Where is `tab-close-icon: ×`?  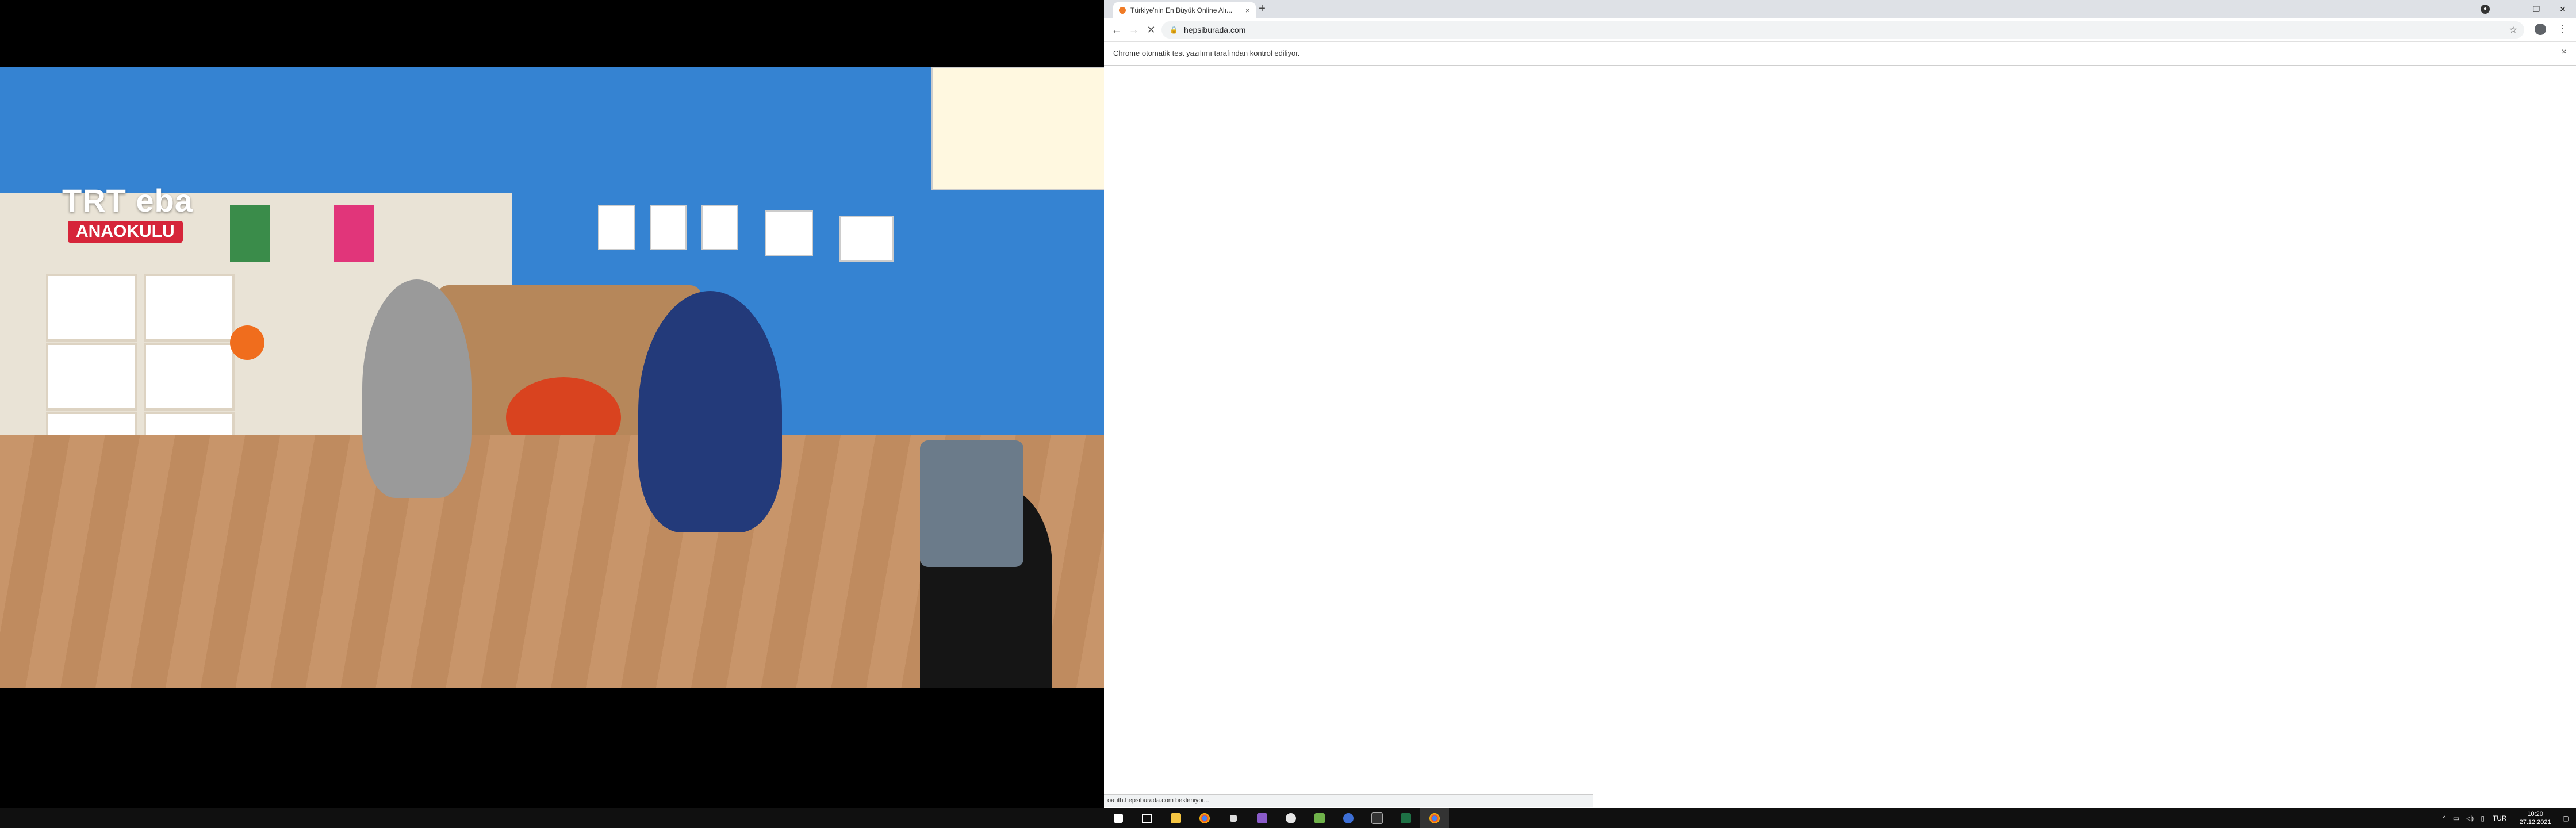
tab-close-icon: × is located at coordinates (1247, 10).